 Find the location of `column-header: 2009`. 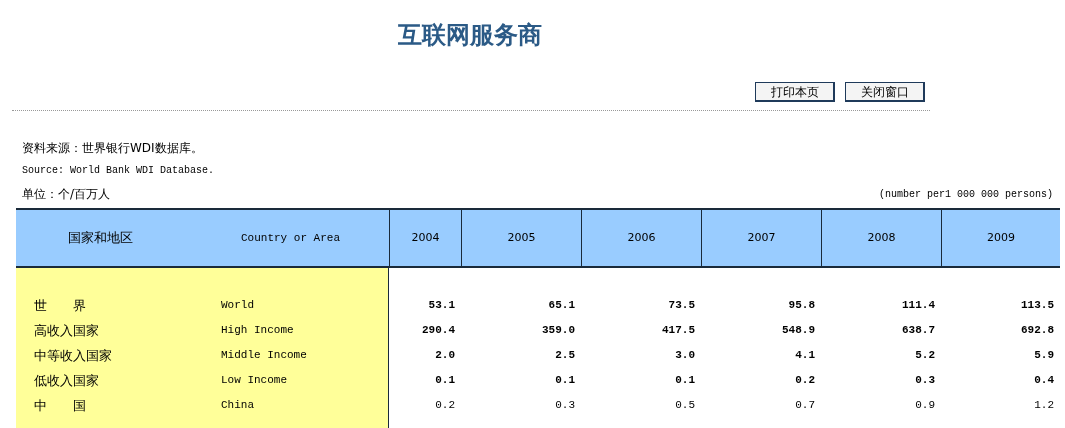

column-header: 2009 is located at coordinates (1000, 238).